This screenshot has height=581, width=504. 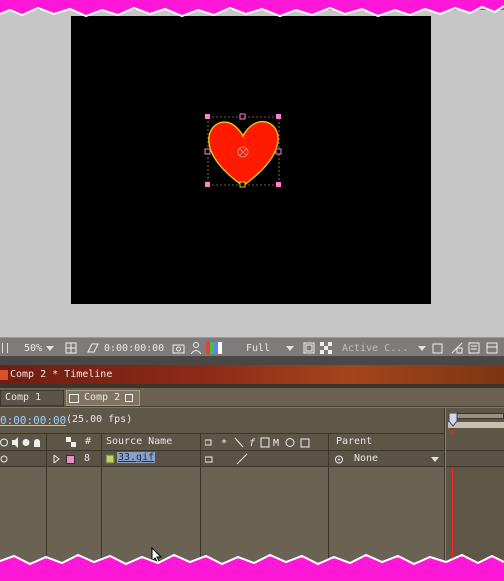 I want to click on pixel-aspect-icon, so click(x=457, y=348).